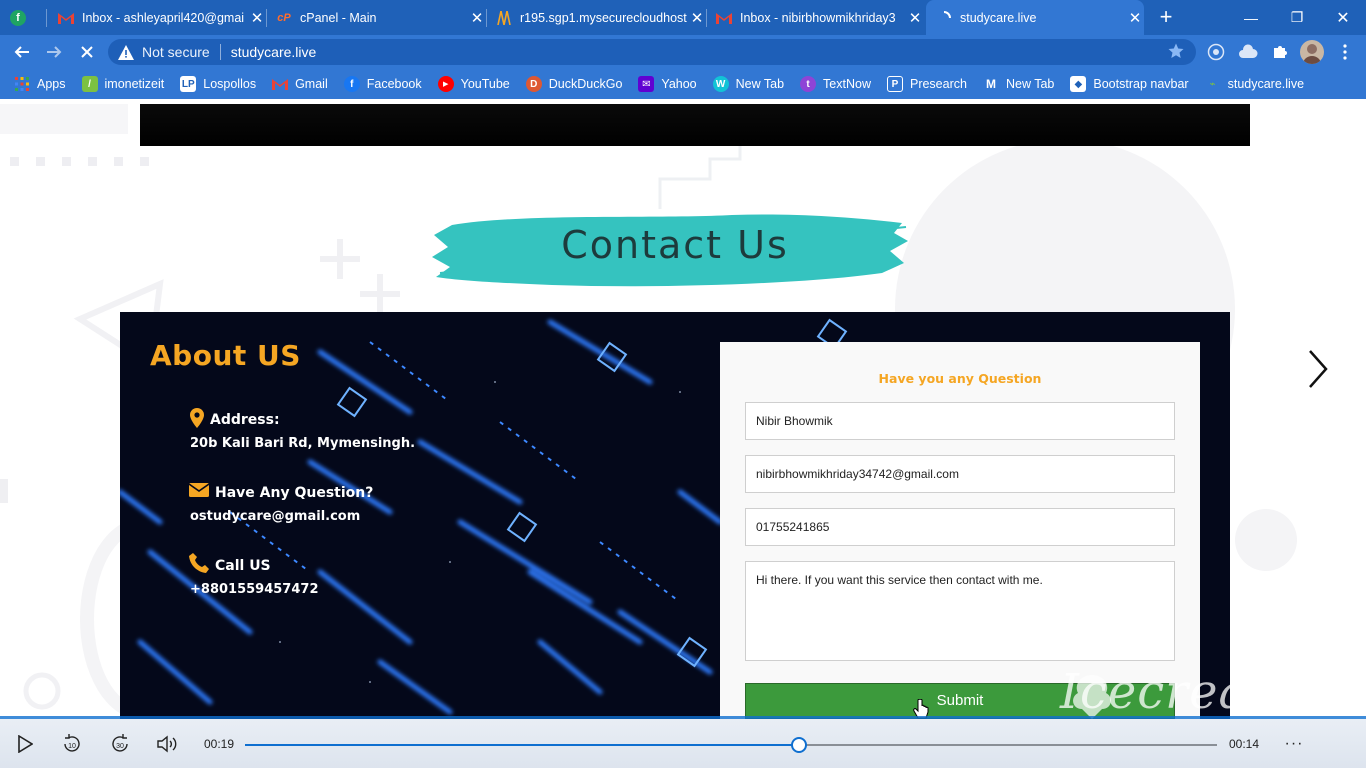 The height and width of the screenshot is (768, 1366). I want to click on menu-dots-icon, so click(1345, 52).